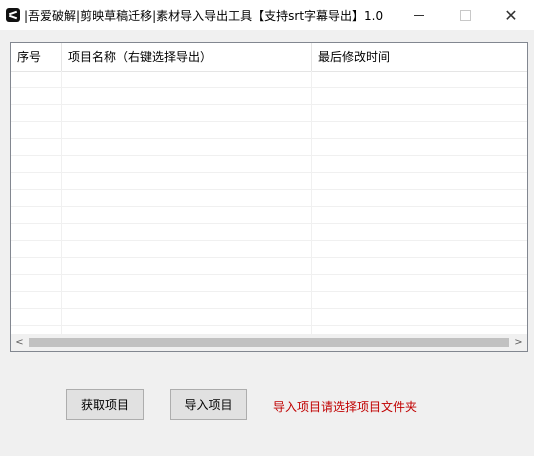 The height and width of the screenshot is (456, 534). I want to click on column-header-index: 序号, so click(36, 57).